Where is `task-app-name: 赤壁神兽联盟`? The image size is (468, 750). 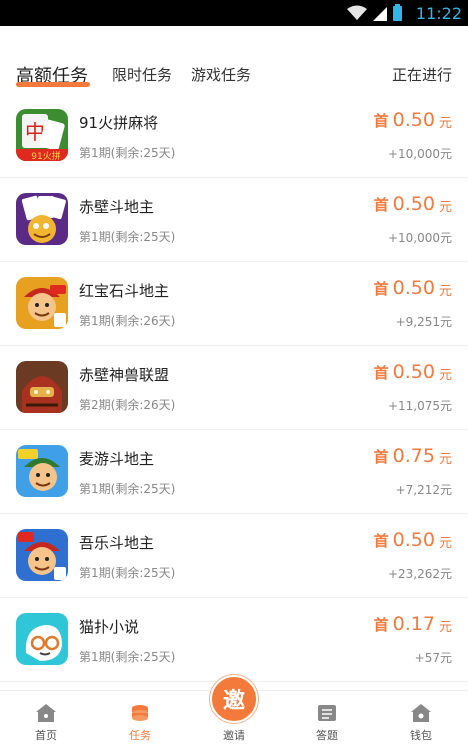 task-app-name: 赤壁神兽联盟 is located at coordinates (124, 375).